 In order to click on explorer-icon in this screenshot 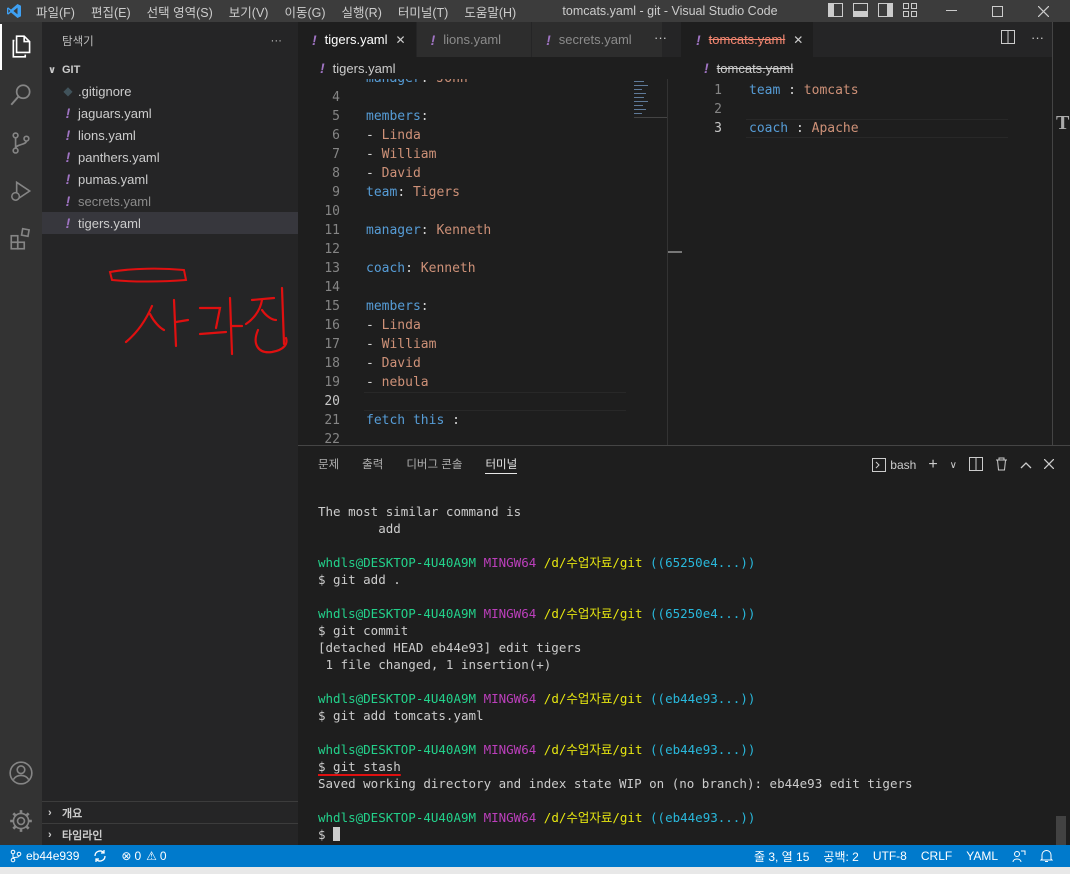, I will do `click(21, 47)`.